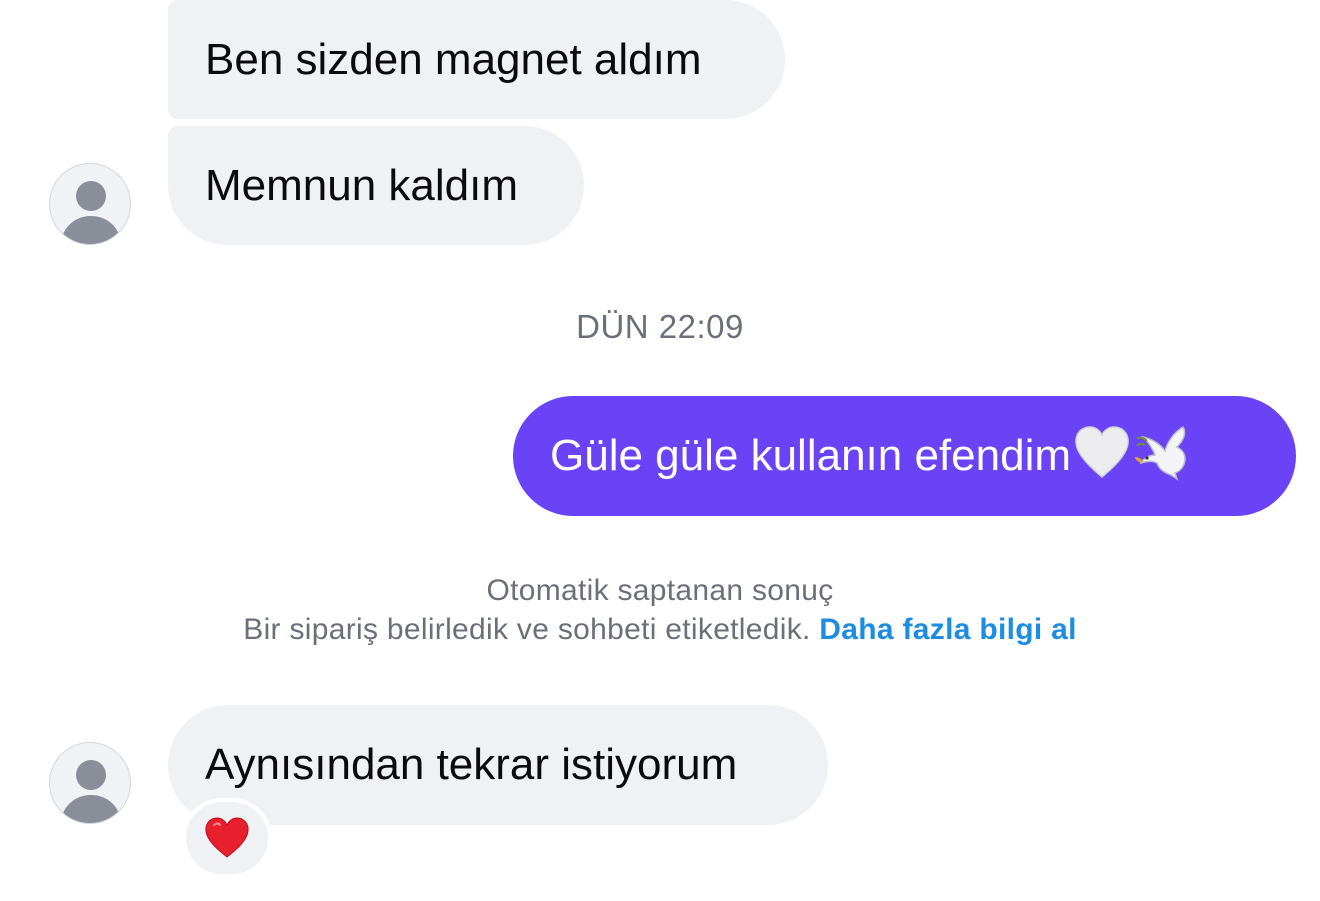  What do you see at coordinates (453, 59) in the screenshot?
I see `message-text: Ben sizden magnet aldım` at bounding box center [453, 59].